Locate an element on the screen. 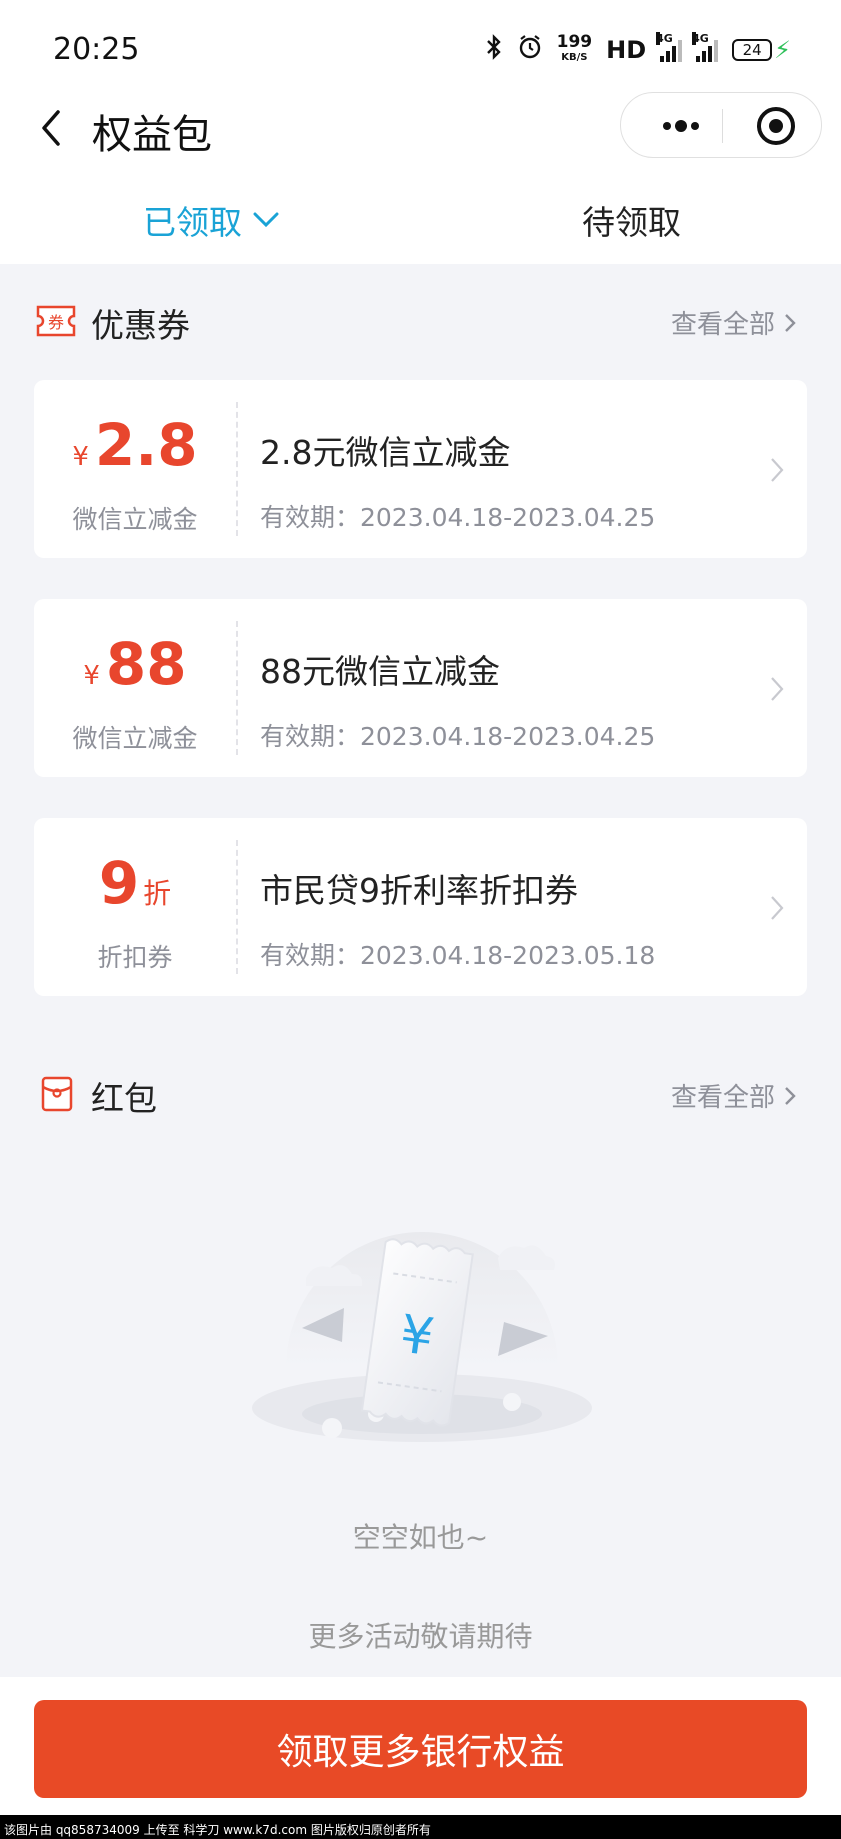 Image resolution: width=841 pixels, height=1839 pixels. miniprogram-capsule is located at coordinates (721, 125).